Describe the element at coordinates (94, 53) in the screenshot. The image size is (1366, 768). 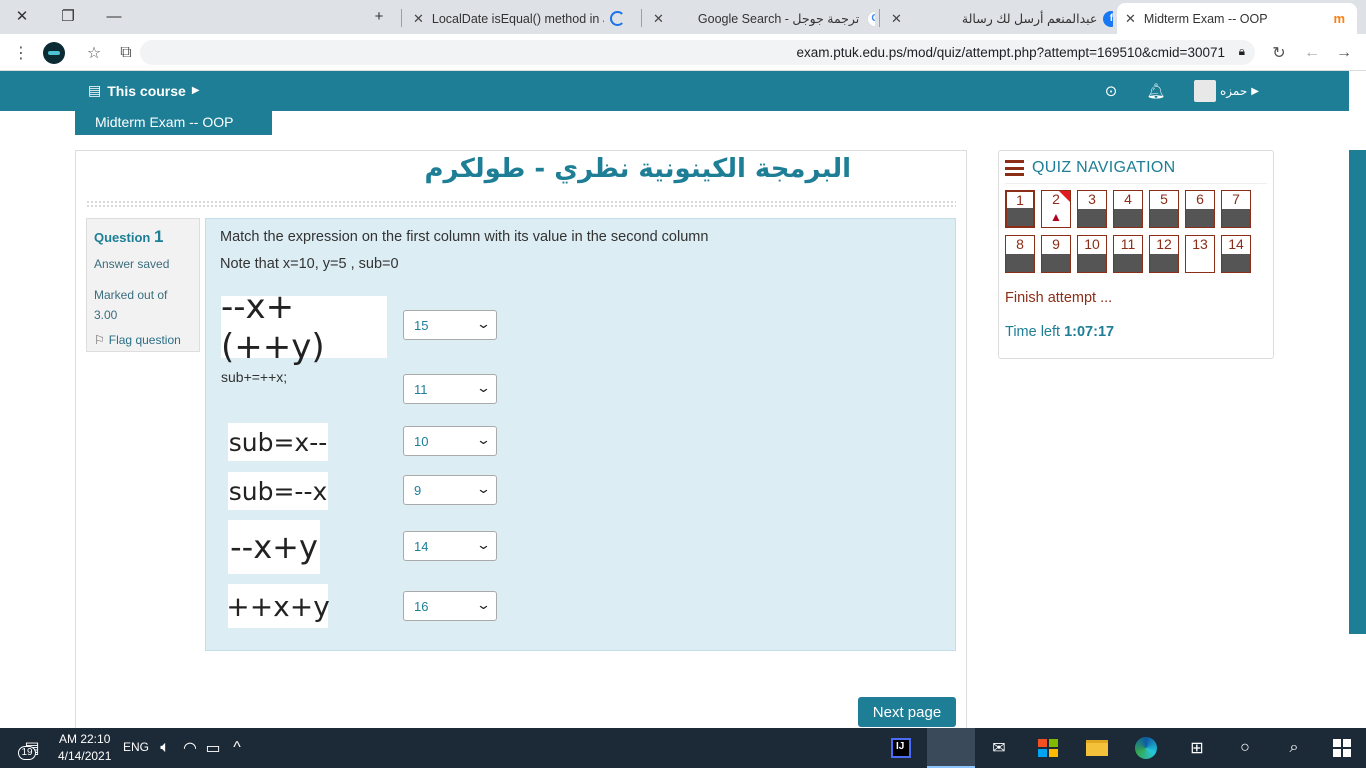
I see `bookmark-star-icon: ☆` at that location.